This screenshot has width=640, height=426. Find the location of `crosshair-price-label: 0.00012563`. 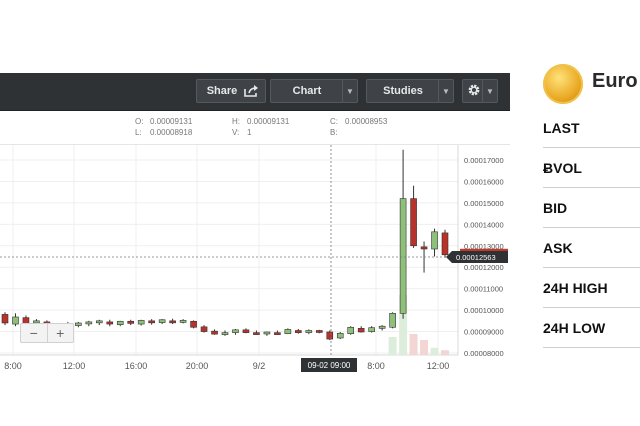

crosshair-price-label: 0.00012563 is located at coordinates (476, 257).